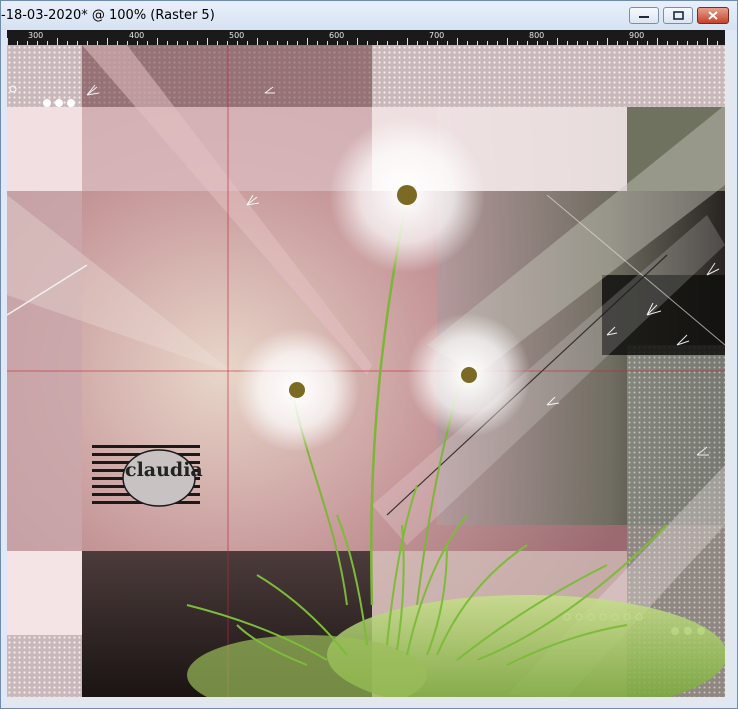 This screenshot has width=738, height=709. What do you see at coordinates (237, 35) in the screenshot?
I see `ruler-label: 500` at bounding box center [237, 35].